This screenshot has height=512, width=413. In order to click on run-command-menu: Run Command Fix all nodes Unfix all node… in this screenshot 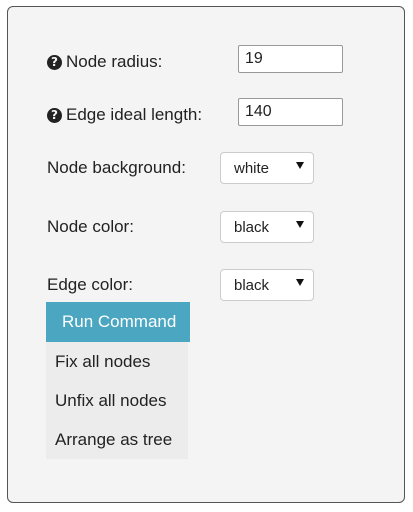, I will do `click(118, 380)`.